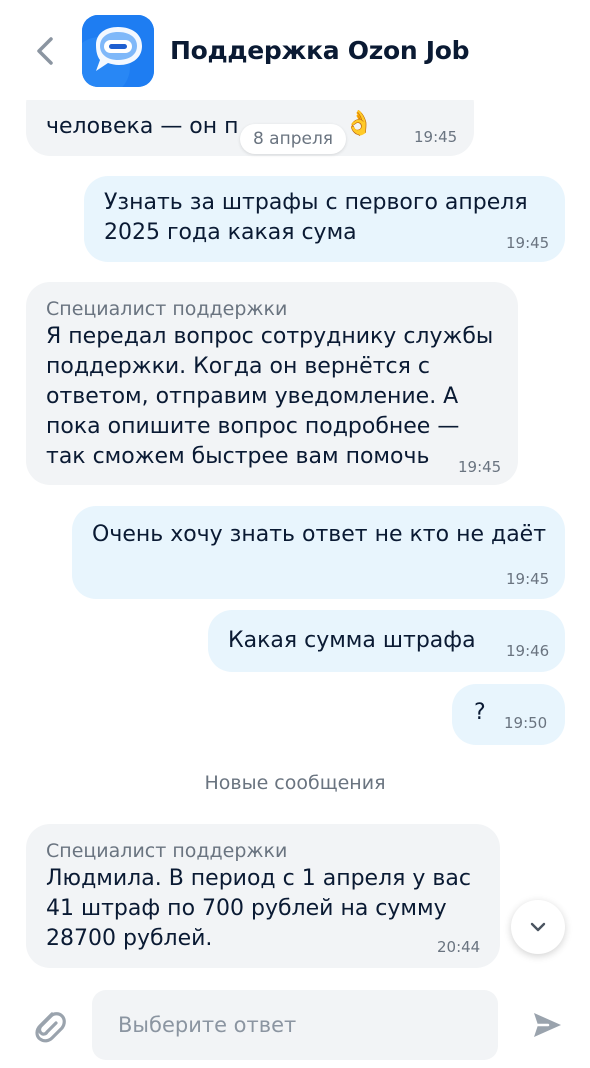 This screenshot has height=1068, width=590. What do you see at coordinates (50, 1027) in the screenshot?
I see `paperclip-icon` at bounding box center [50, 1027].